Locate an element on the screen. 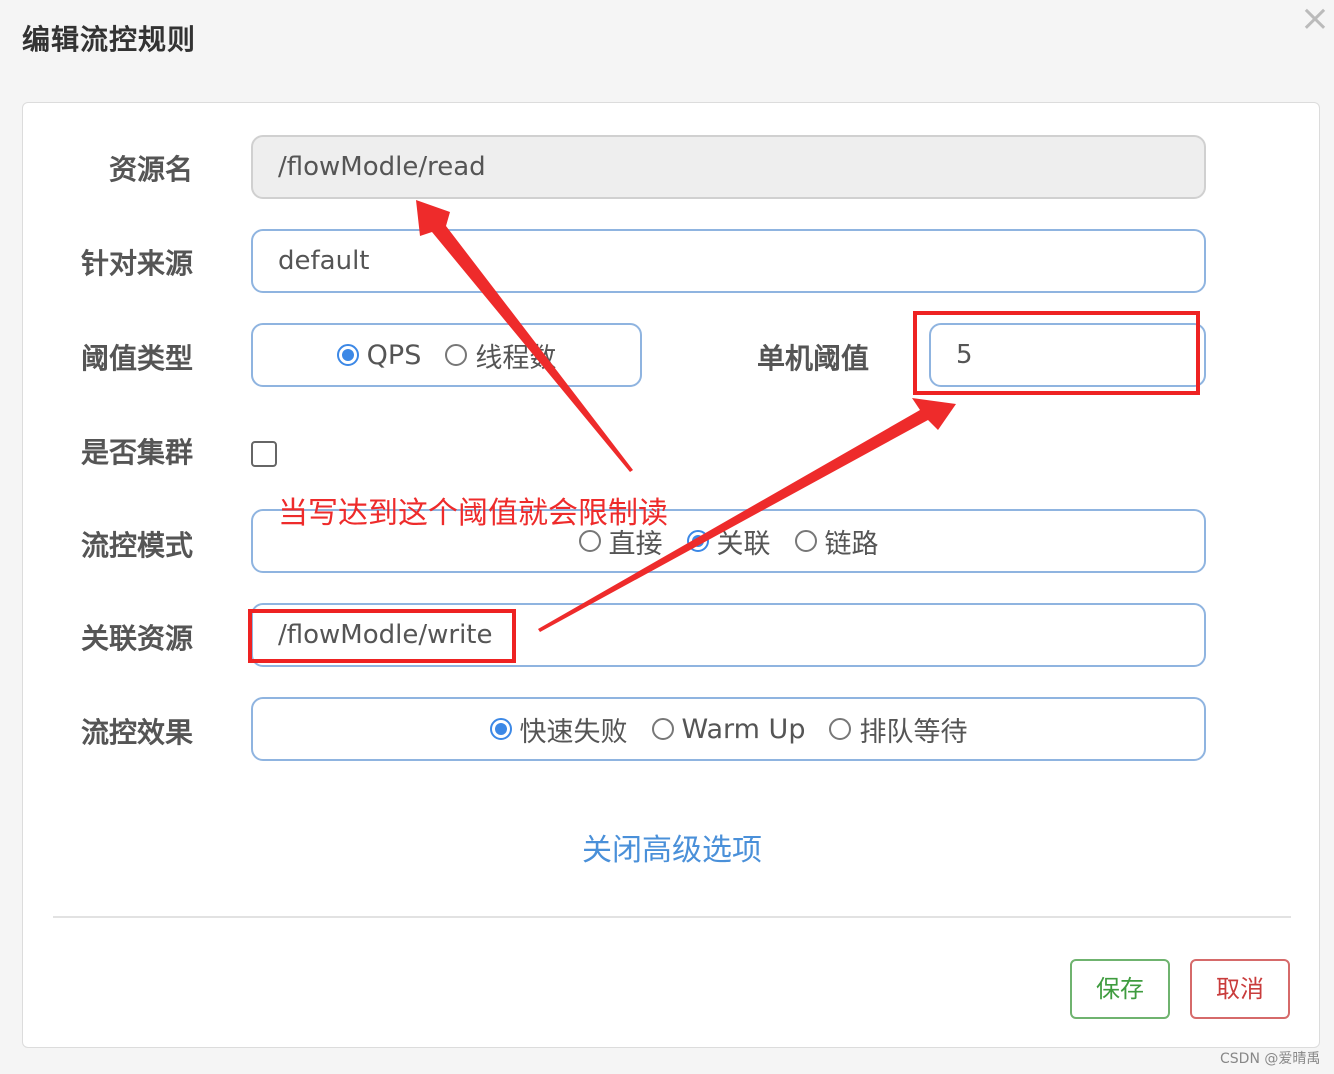  threshold-type-radio-group: QPS 线程数 is located at coordinates (446, 355).